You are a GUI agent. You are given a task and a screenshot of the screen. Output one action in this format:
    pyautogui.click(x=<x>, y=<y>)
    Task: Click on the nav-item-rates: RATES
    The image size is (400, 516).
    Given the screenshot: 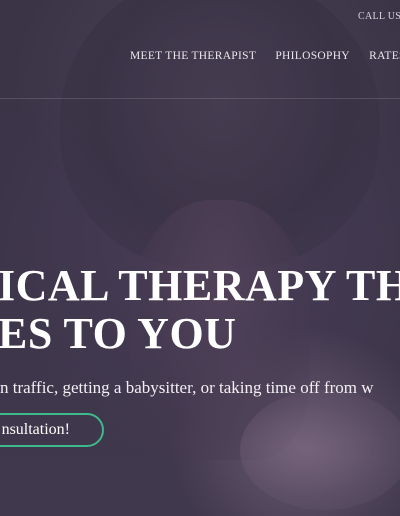 What is the action you would take?
    pyautogui.click(x=384, y=56)
    